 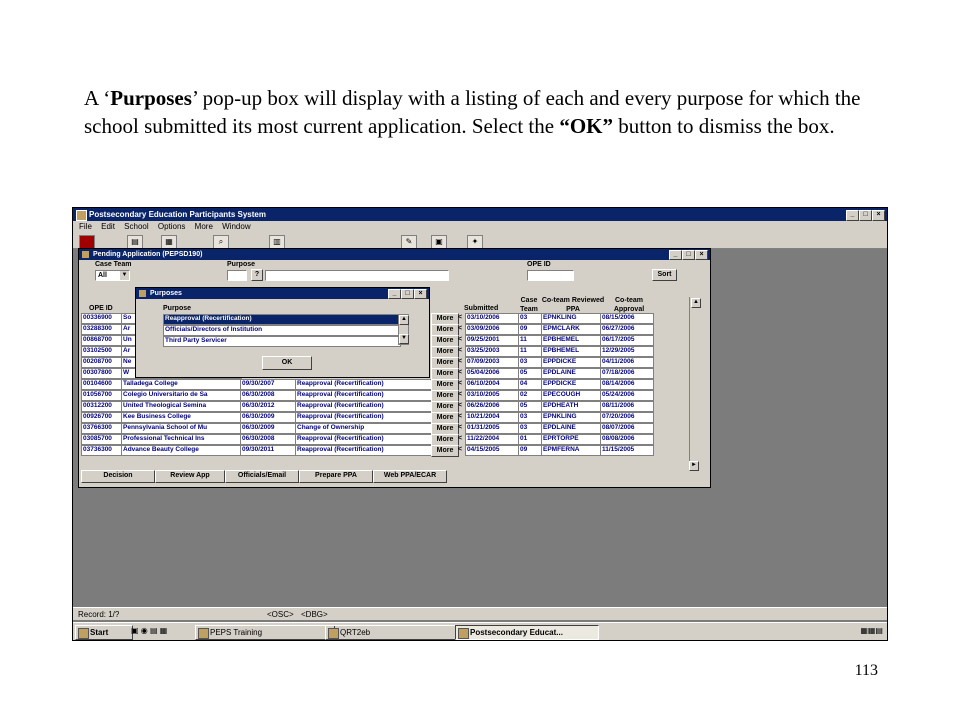 What do you see at coordinates (550, 275) in the screenshot?
I see `ope-id-input` at bounding box center [550, 275].